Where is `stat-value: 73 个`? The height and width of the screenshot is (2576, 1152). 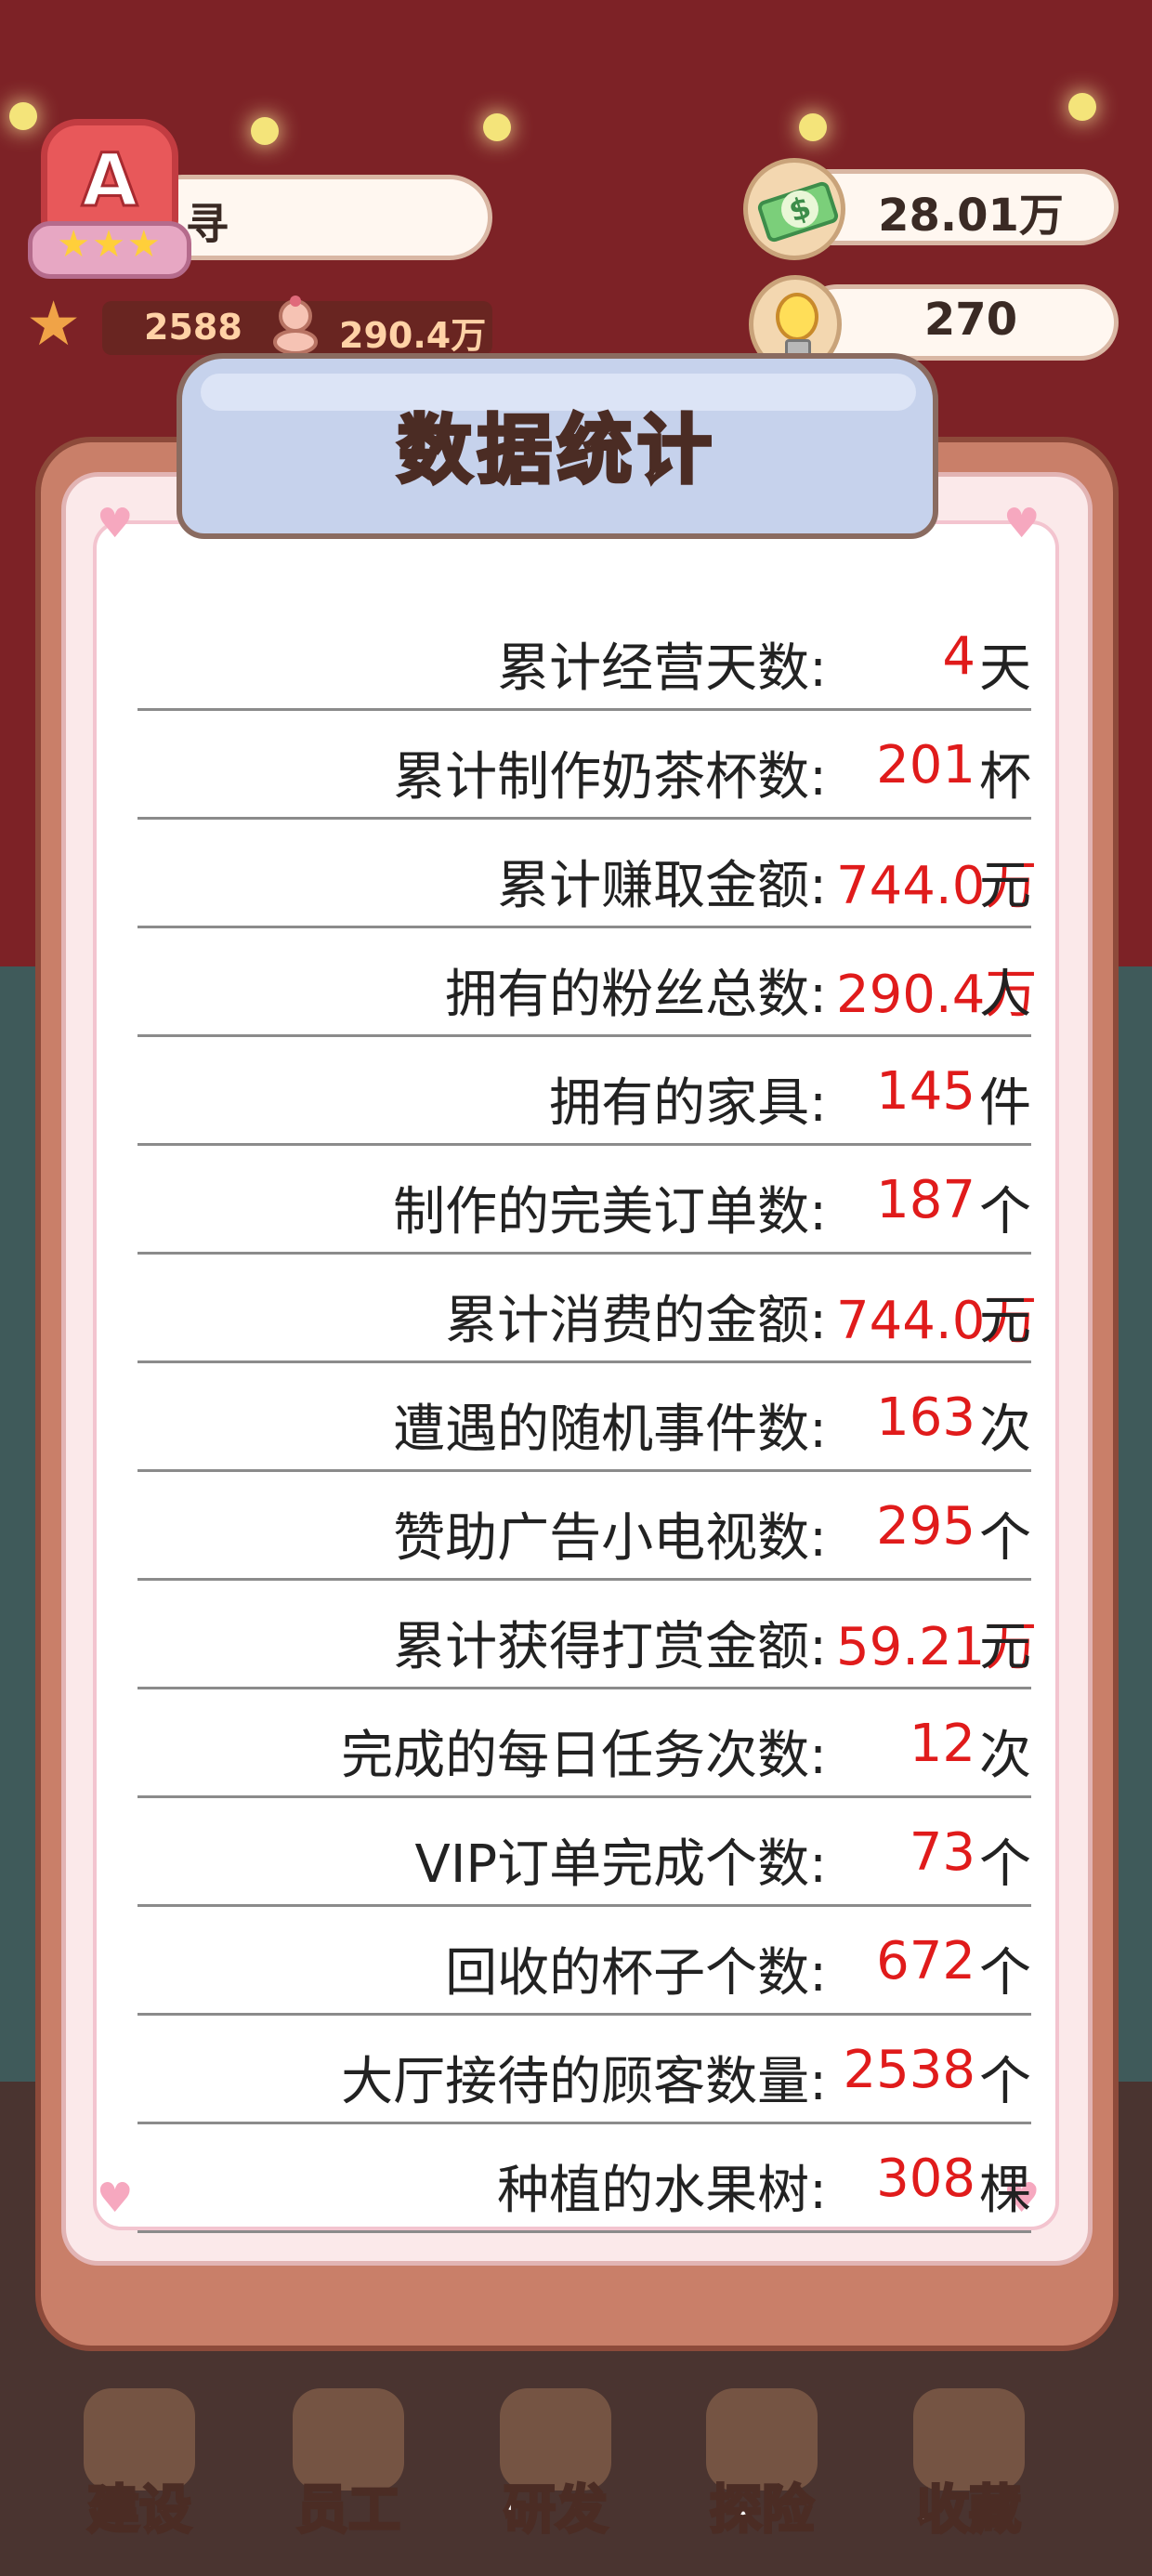
stat-value: 73 个 is located at coordinates (933, 1858).